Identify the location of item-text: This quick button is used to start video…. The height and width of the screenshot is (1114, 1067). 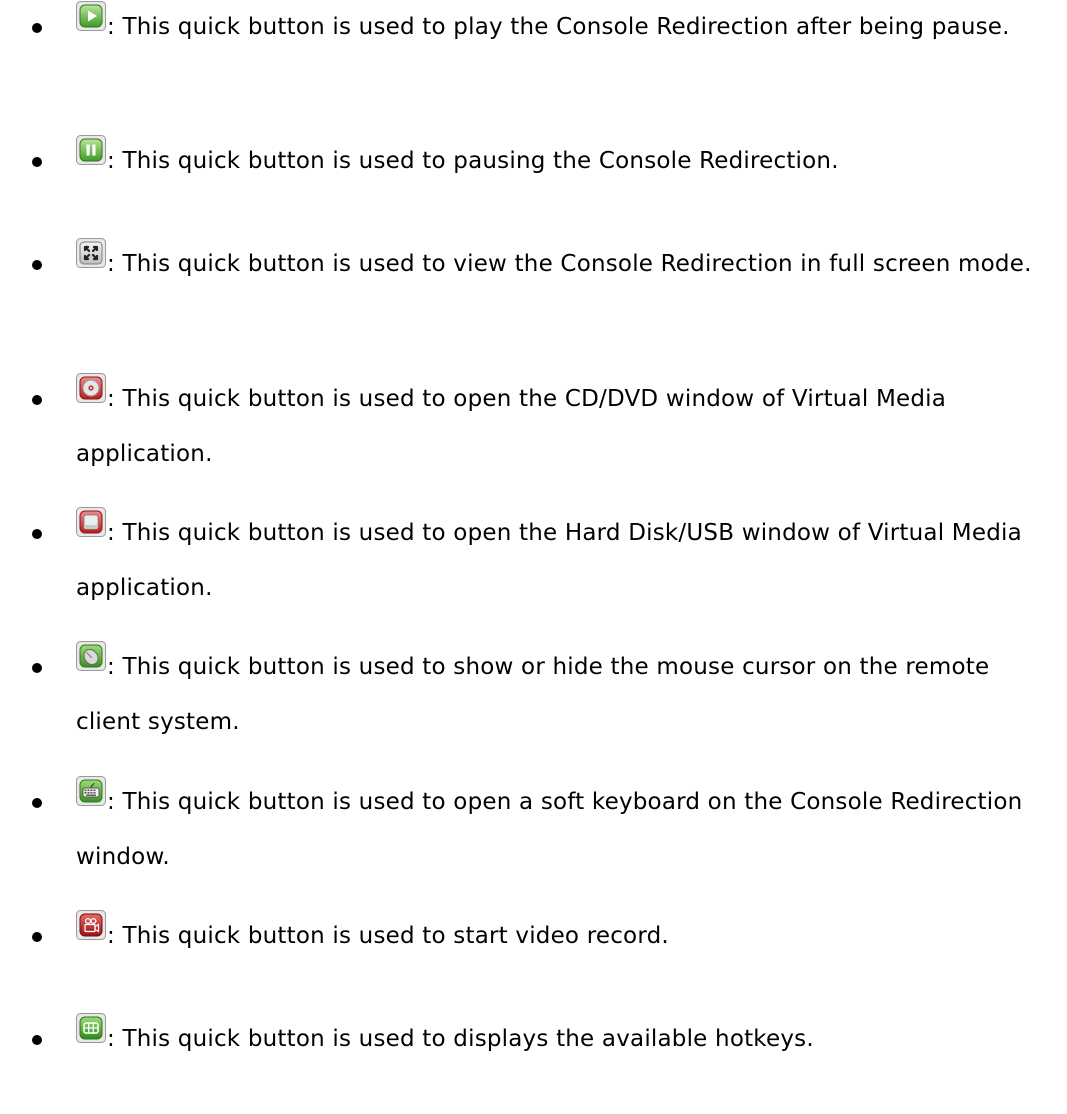
(395, 936).